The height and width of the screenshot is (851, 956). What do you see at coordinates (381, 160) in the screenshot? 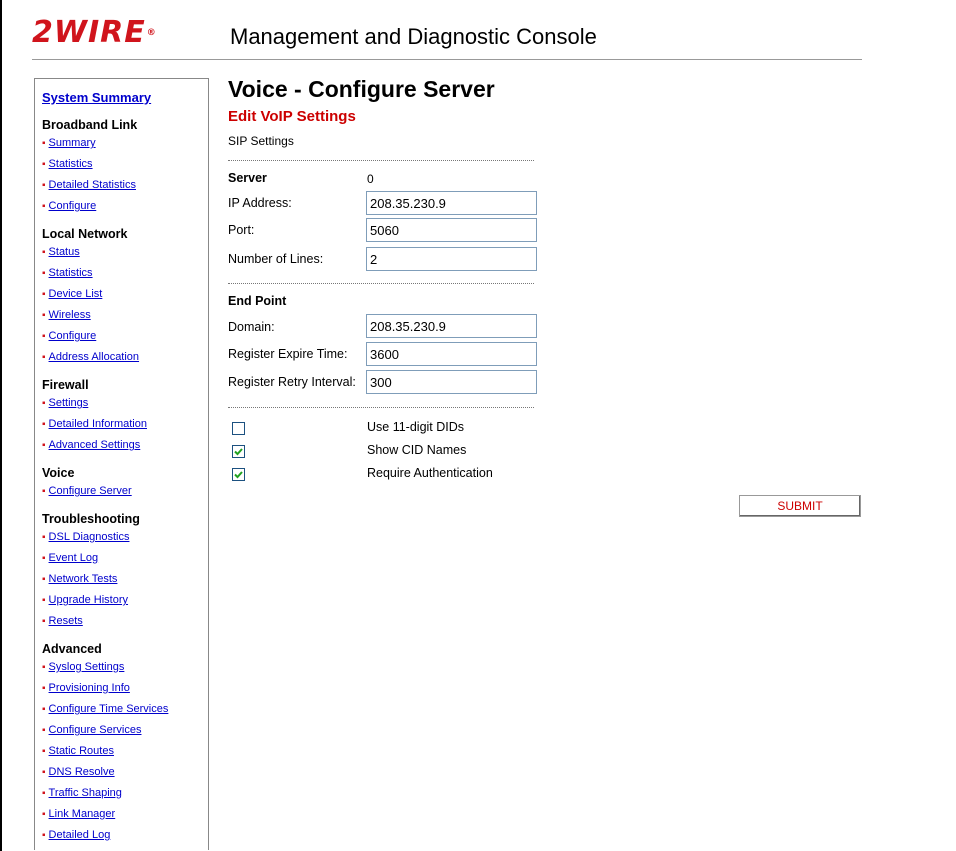
I see `dotted-divider` at bounding box center [381, 160].